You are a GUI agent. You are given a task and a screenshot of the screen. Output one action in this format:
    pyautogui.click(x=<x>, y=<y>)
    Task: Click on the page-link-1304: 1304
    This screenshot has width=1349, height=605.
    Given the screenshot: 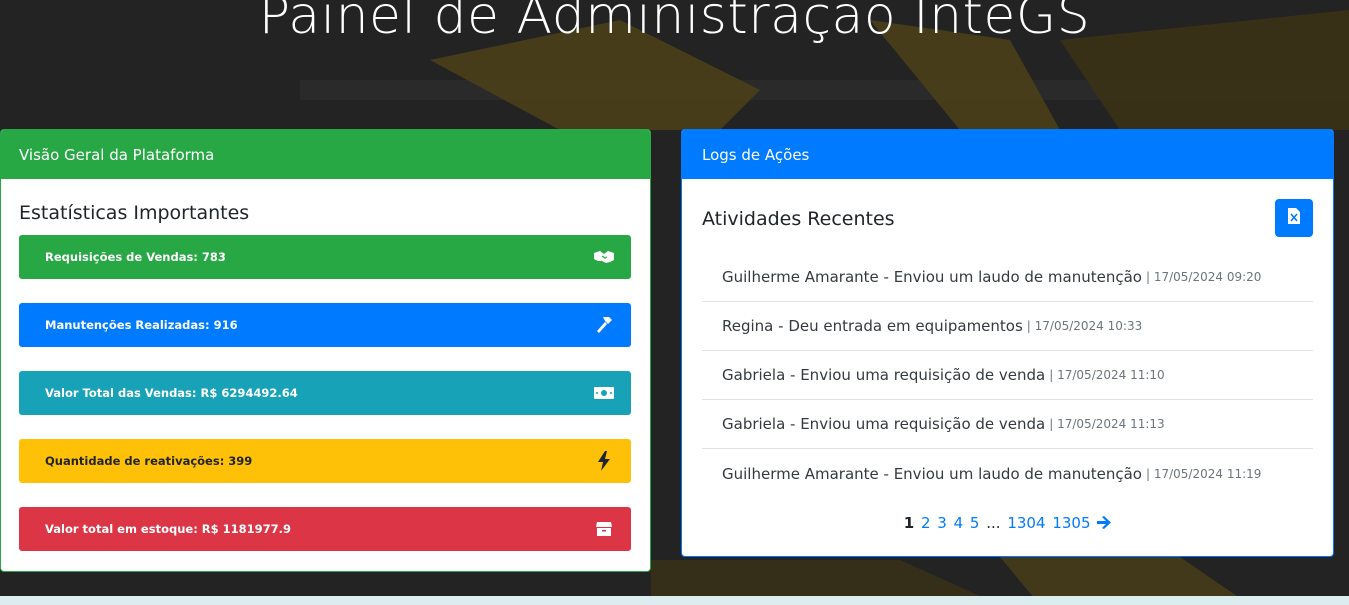 What is the action you would take?
    pyautogui.click(x=1026, y=523)
    